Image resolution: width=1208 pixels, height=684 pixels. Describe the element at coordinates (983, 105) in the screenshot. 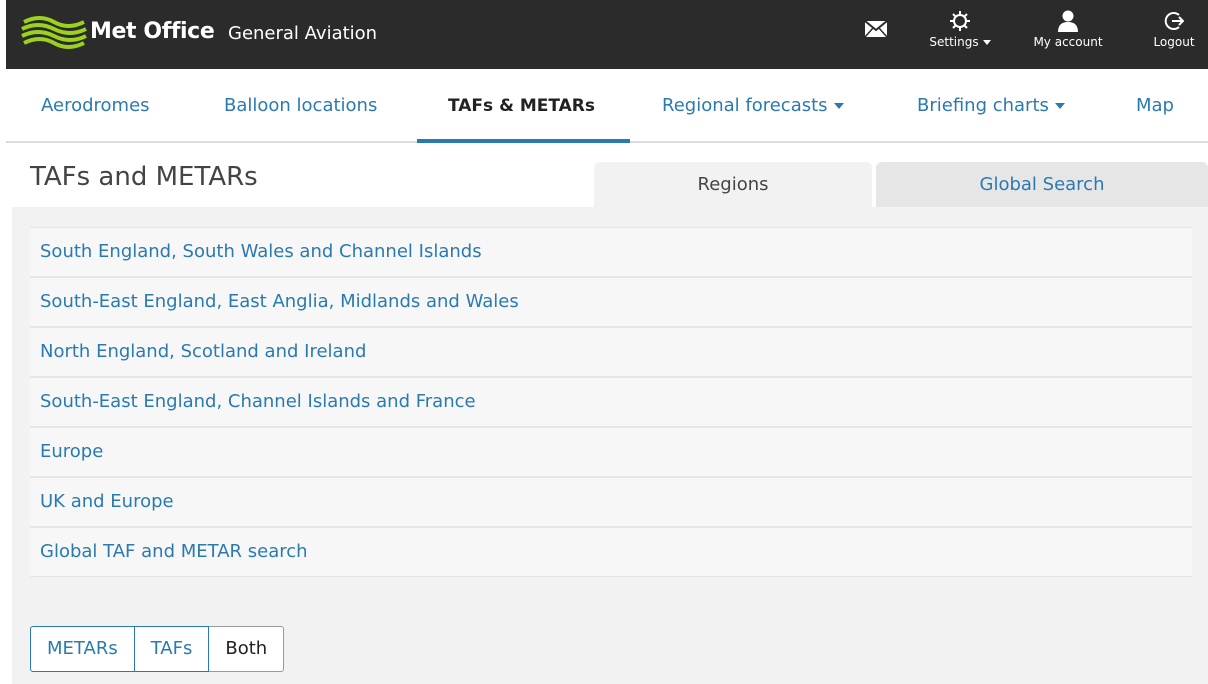

I see `nav-item-label: Briefing charts` at that location.